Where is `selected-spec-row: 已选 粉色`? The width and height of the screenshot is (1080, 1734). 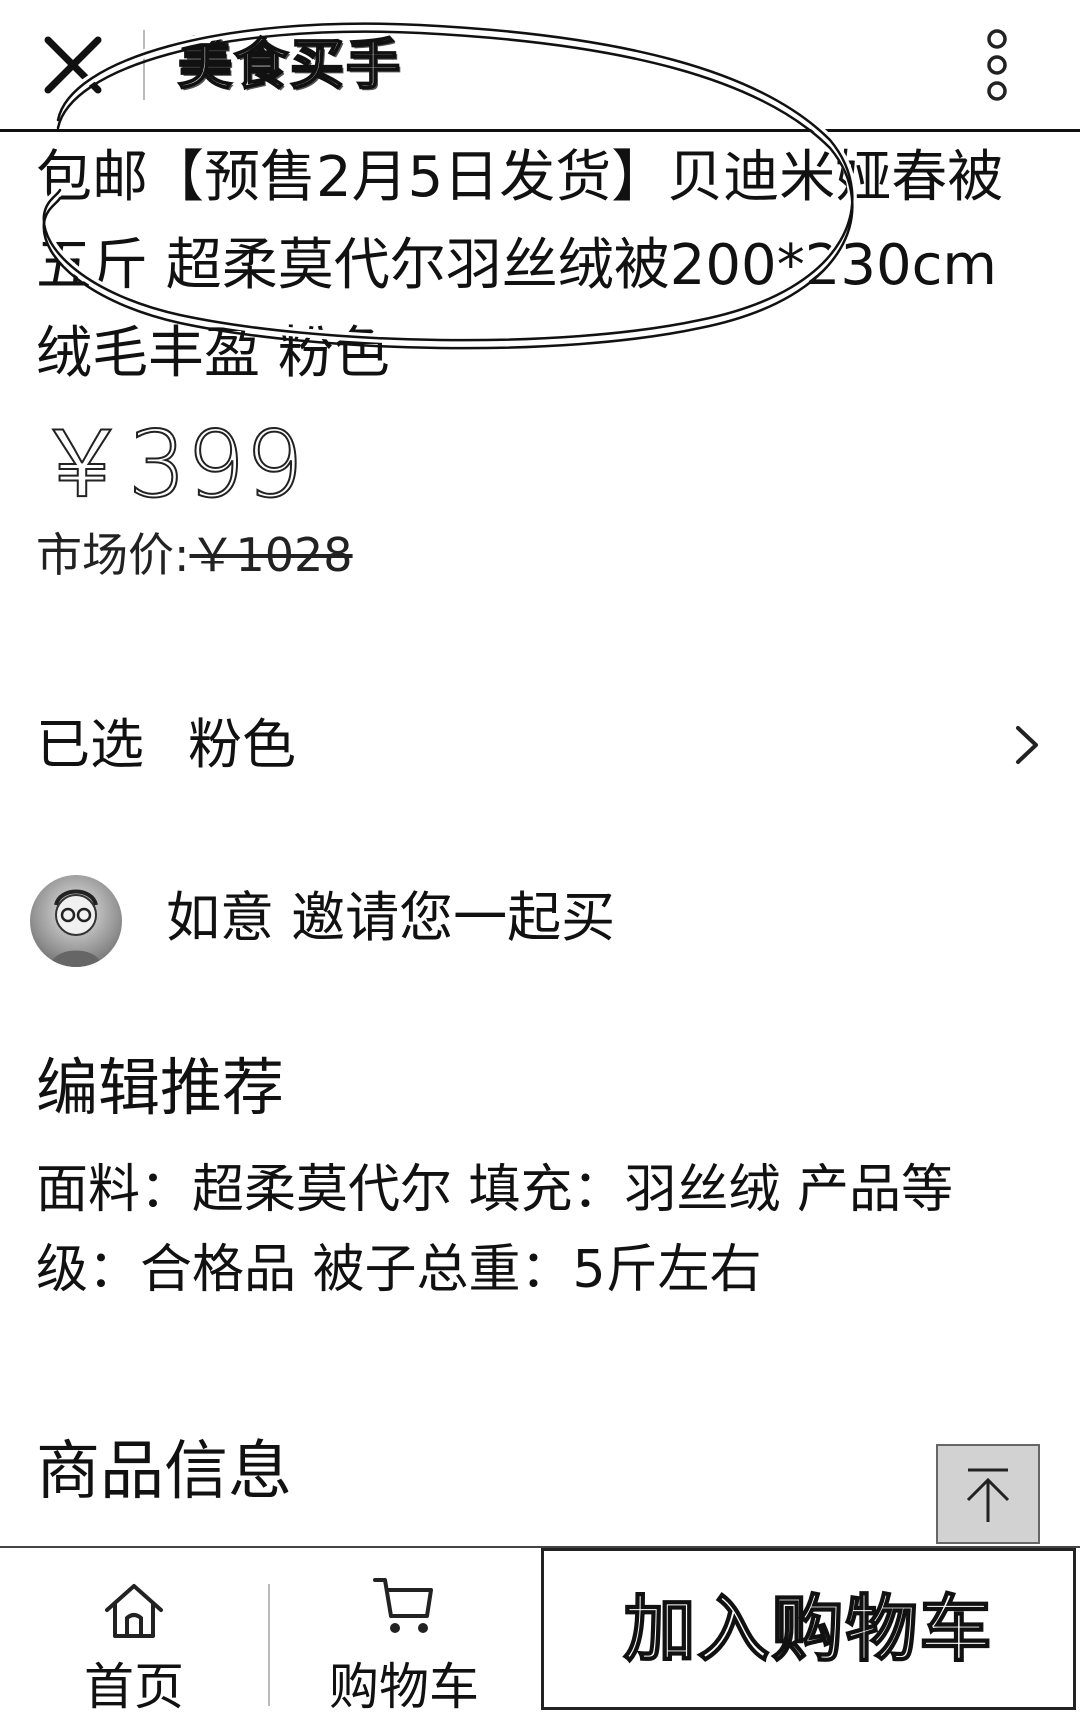
selected-spec-row: 已选 粉色 is located at coordinates (540, 745).